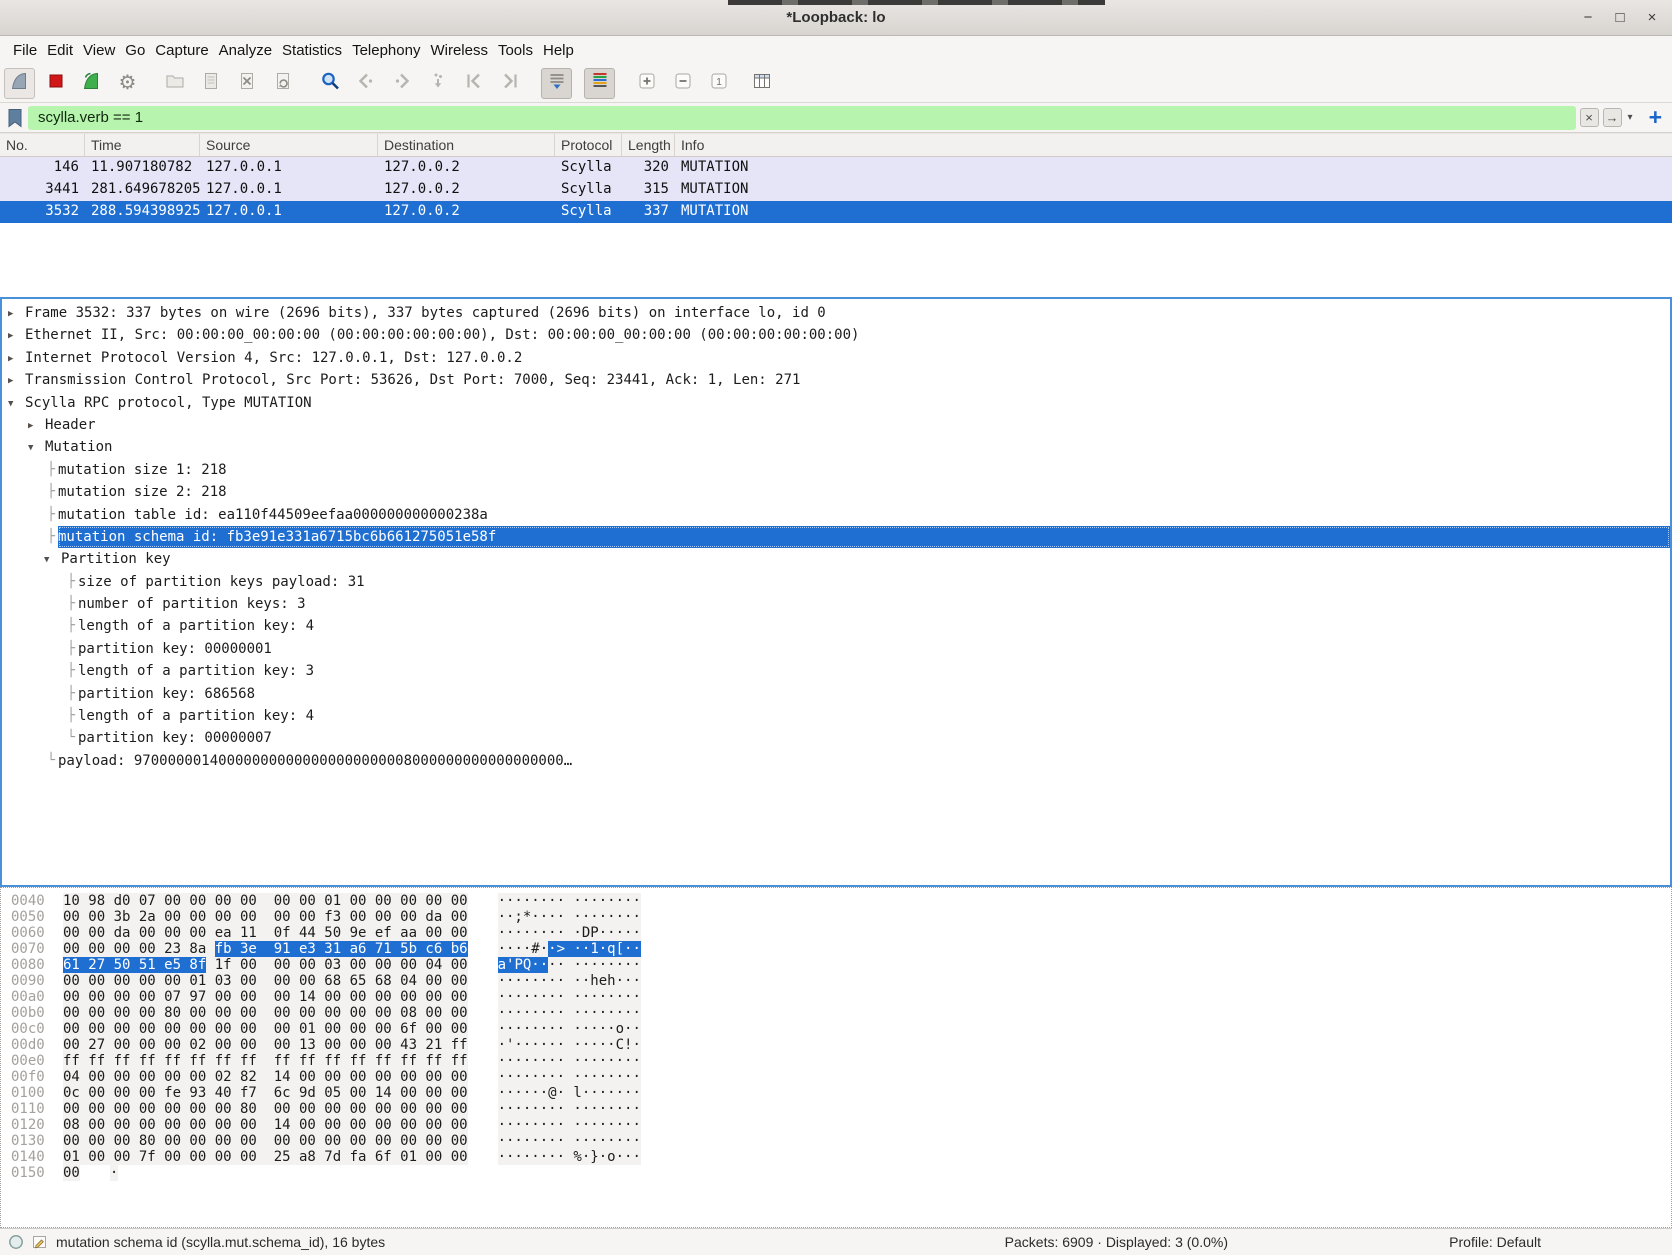 The height and width of the screenshot is (1255, 1672). Describe the element at coordinates (99, 50) in the screenshot. I see `menu-item-view: View` at that location.